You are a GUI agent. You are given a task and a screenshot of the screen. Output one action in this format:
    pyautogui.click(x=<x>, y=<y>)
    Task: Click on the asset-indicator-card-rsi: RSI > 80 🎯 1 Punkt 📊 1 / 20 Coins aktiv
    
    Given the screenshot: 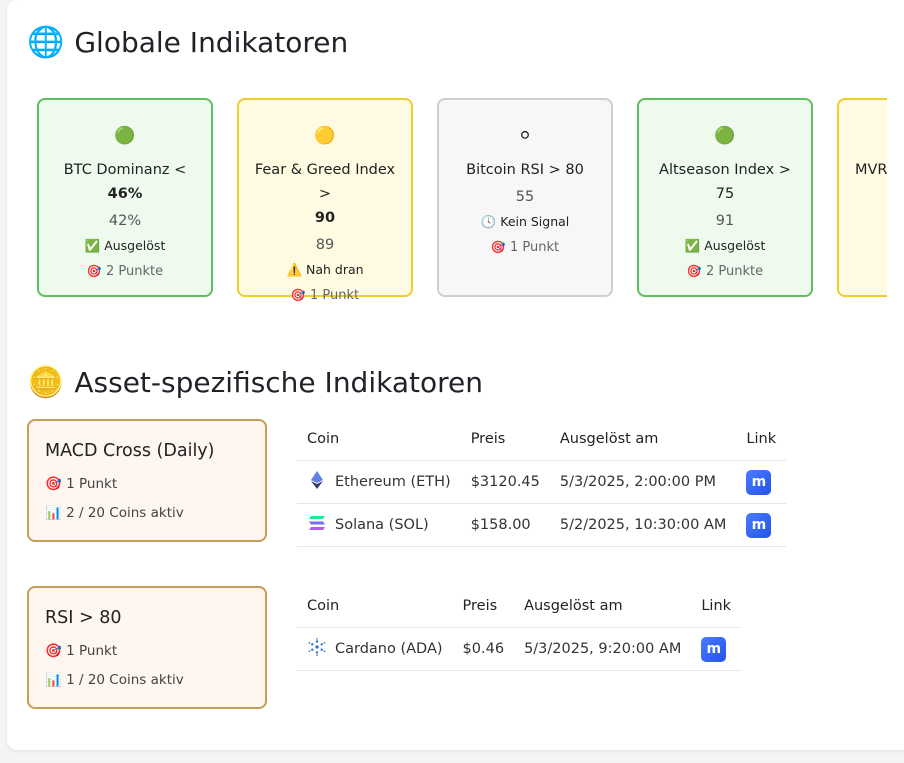 What is the action you would take?
    pyautogui.click(x=147, y=647)
    